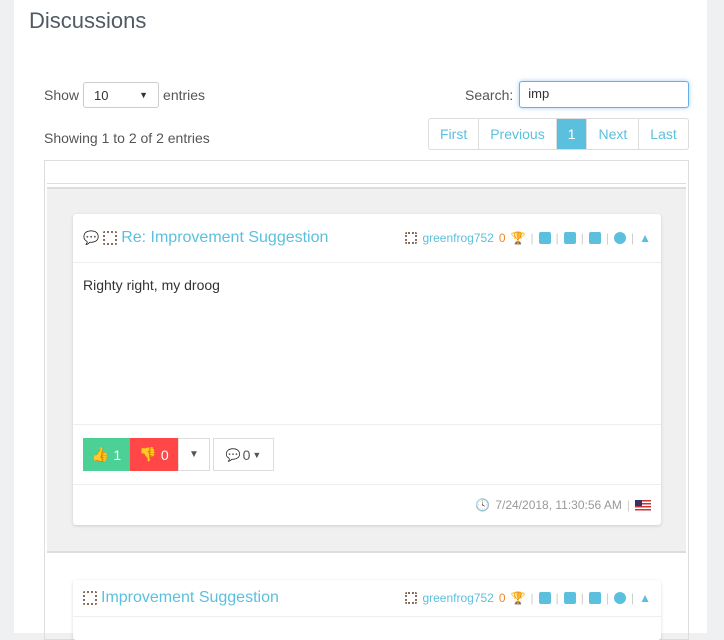 Image resolution: width=724 pixels, height=640 pixels. What do you see at coordinates (571, 134) in the screenshot?
I see `page-current: 1` at bounding box center [571, 134].